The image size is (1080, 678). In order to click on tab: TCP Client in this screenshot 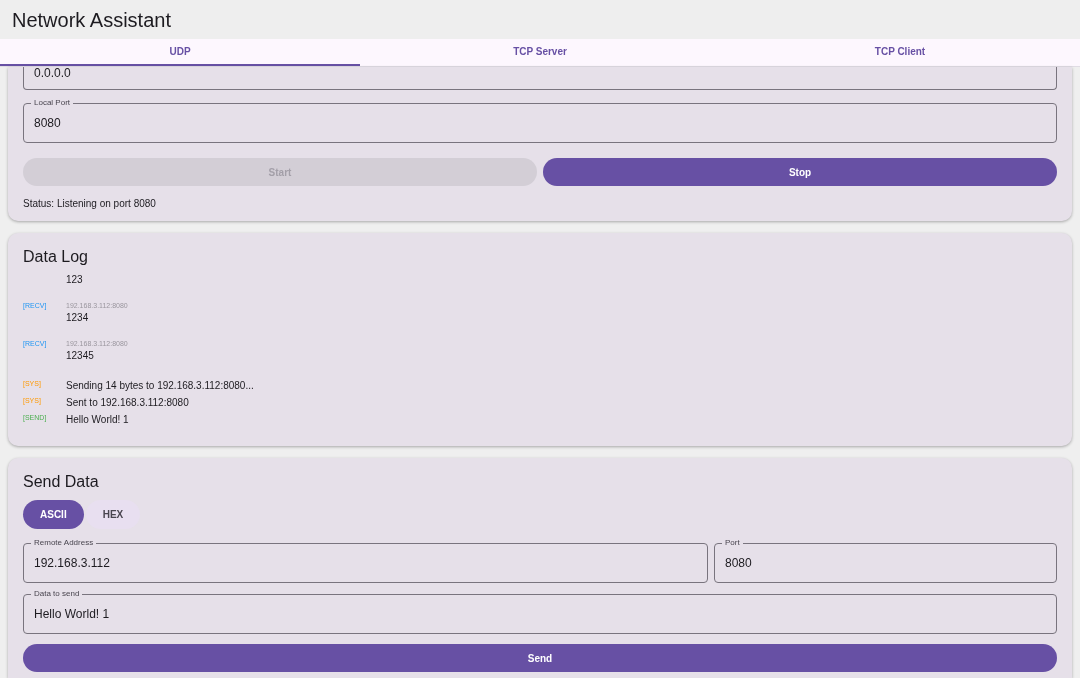, I will do `click(900, 52)`.